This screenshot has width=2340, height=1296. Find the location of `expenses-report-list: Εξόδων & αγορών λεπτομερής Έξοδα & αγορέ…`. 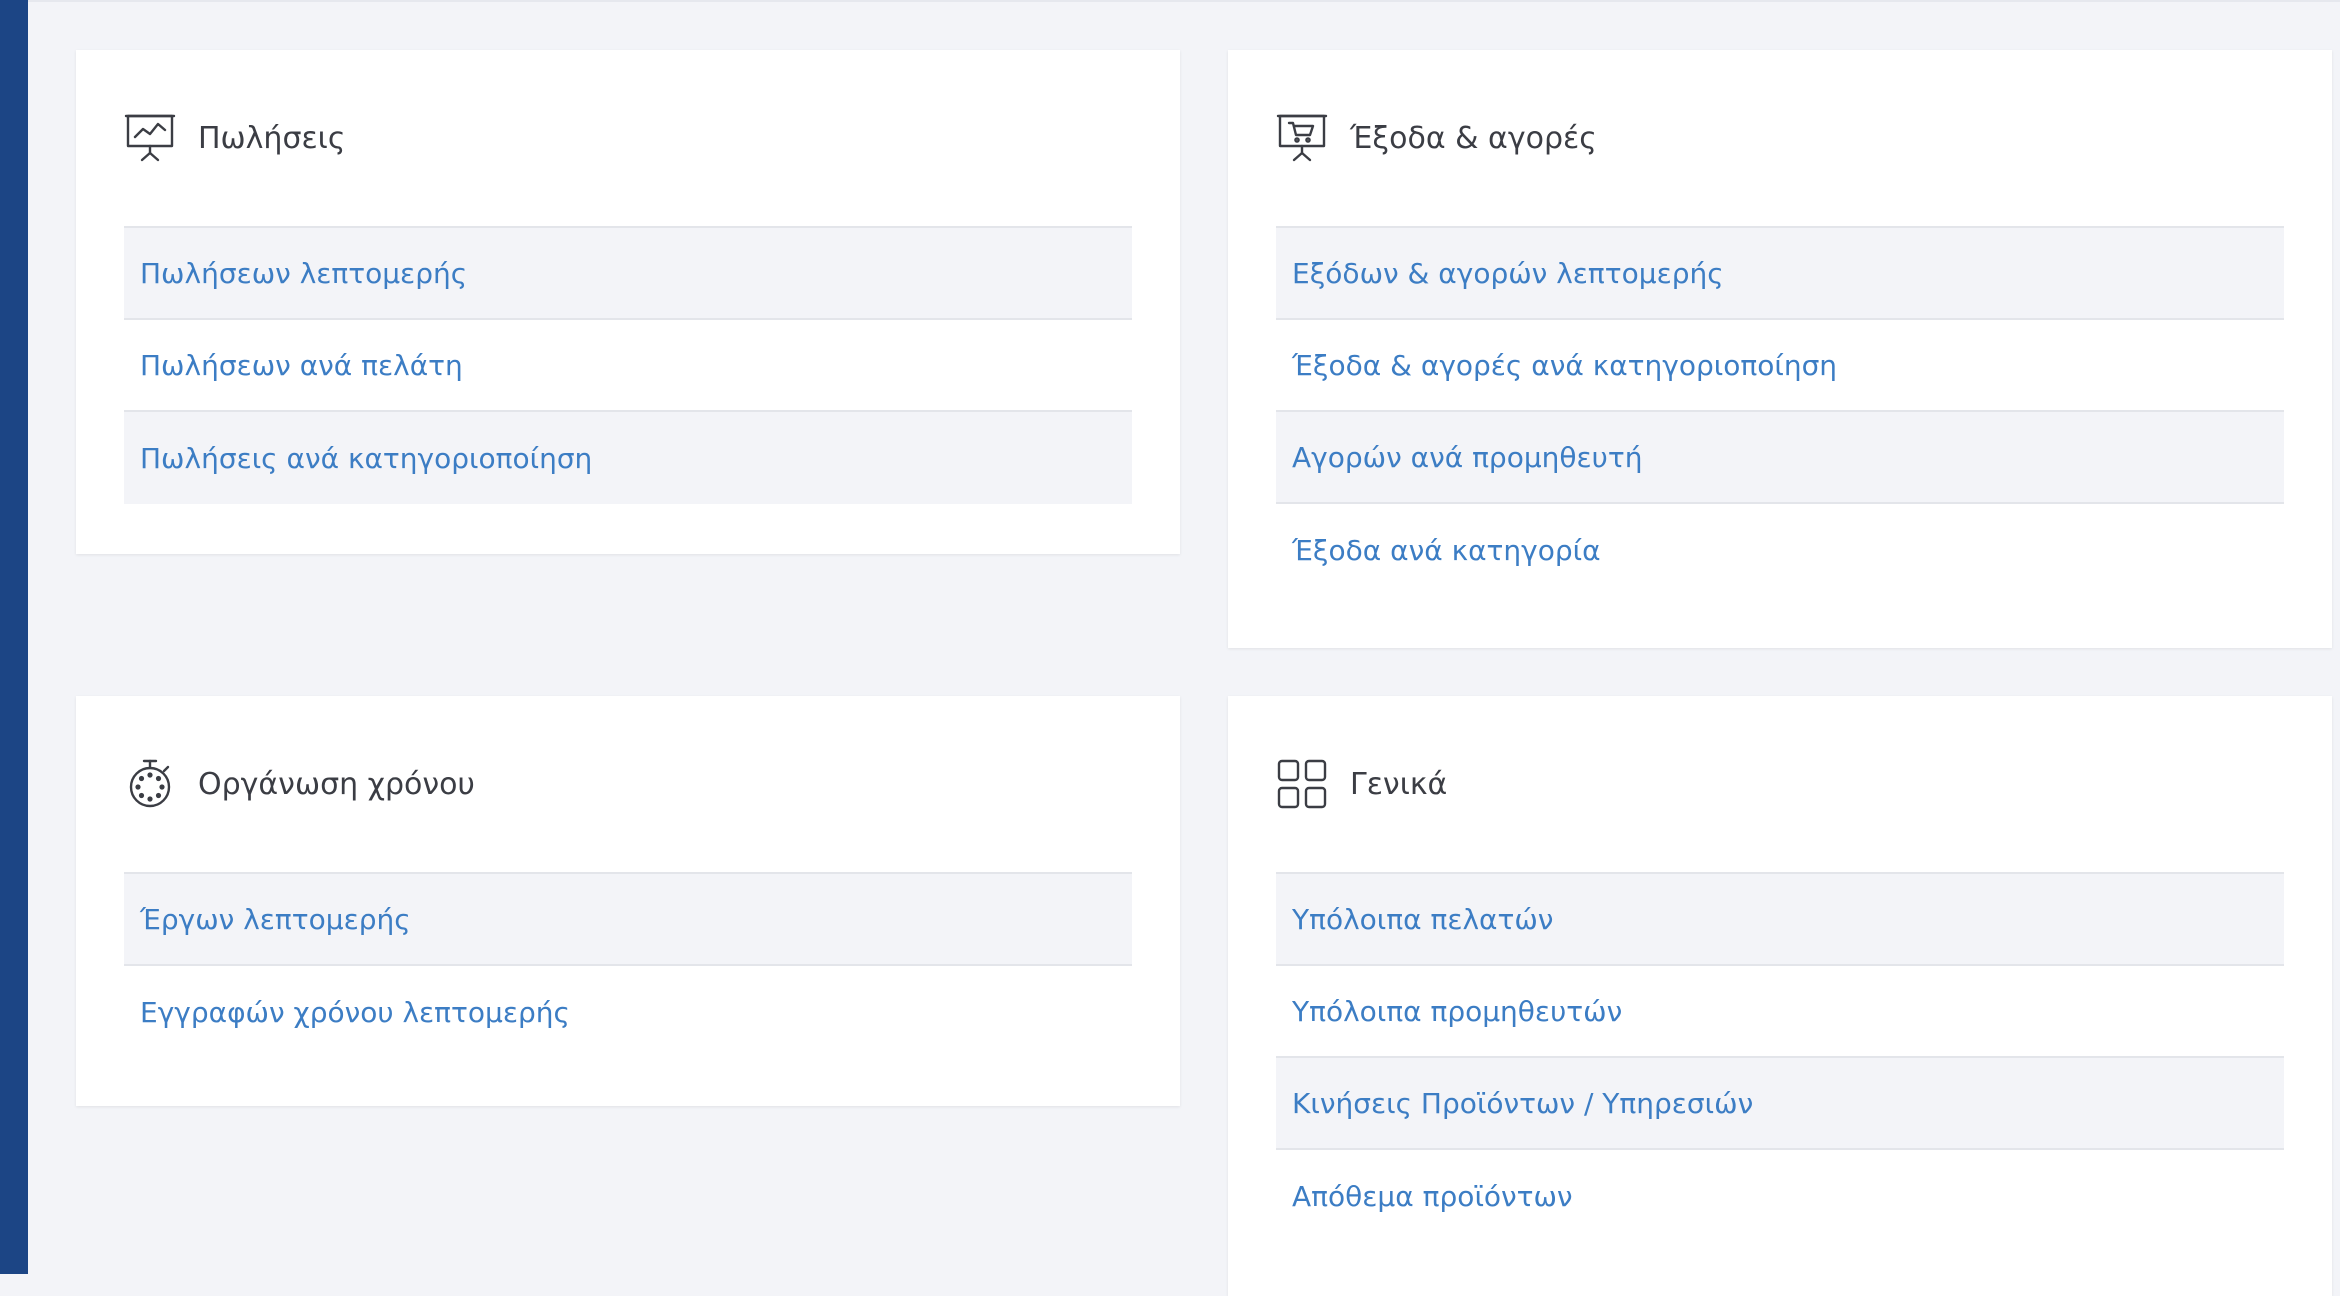

expenses-report-list: Εξόδων & αγορών λεπτομερής Έξοδα & αγορέ… is located at coordinates (1780, 411).